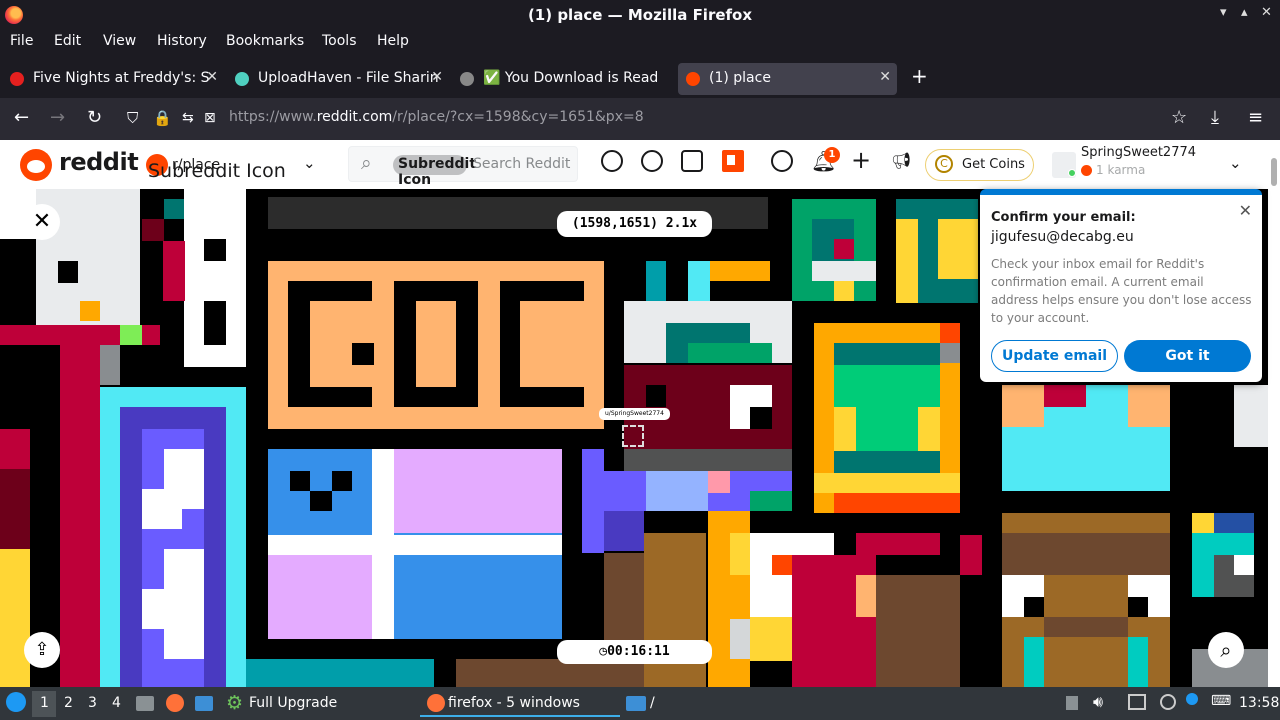 The image size is (1280, 720). What do you see at coordinates (571, 78) in the screenshot?
I see `tab-label: ✅ You Download is Read` at bounding box center [571, 78].